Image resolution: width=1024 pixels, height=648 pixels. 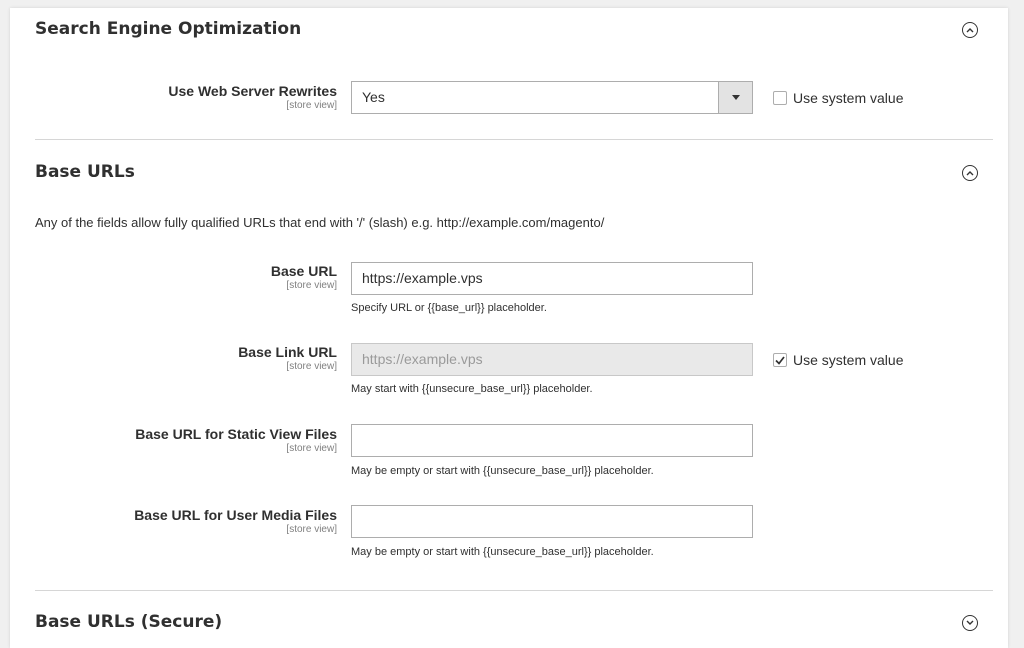 I want to click on base-url-input: https://example.vps, so click(x=552, y=278).